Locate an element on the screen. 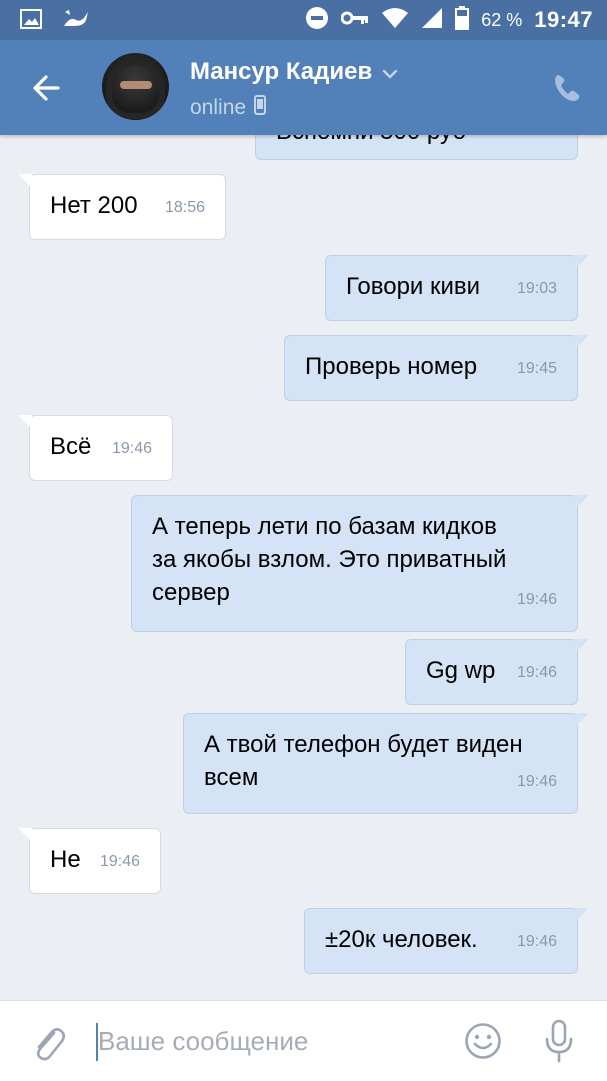  message-outgoing: А твой телефон будет виден всем 19:46 is located at coordinates (386, 763).